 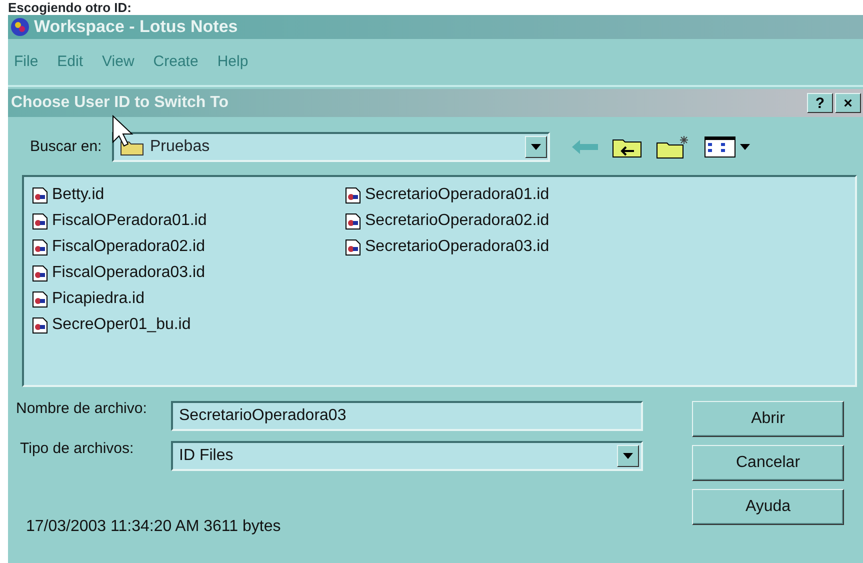 What do you see at coordinates (119, 103) in the screenshot?
I see `dialog-title: Choose User ID to Switch To` at bounding box center [119, 103].